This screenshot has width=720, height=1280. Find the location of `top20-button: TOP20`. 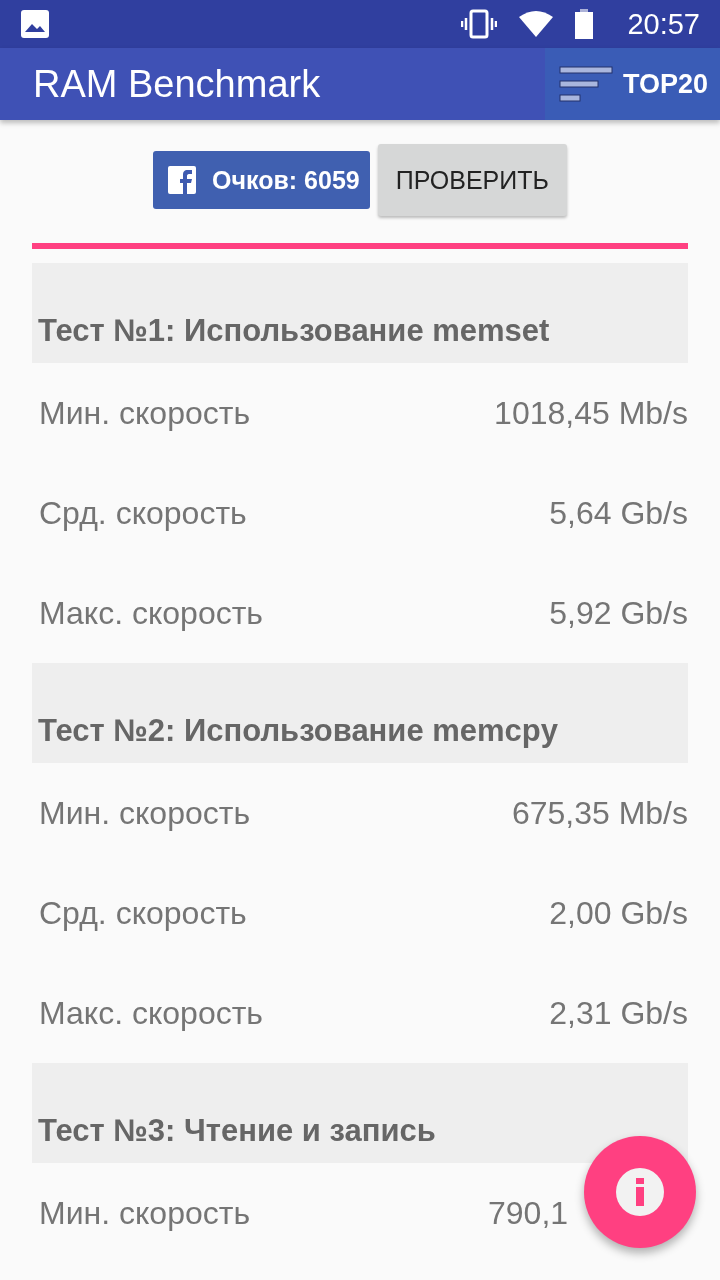

top20-button: TOP20 is located at coordinates (632, 84).